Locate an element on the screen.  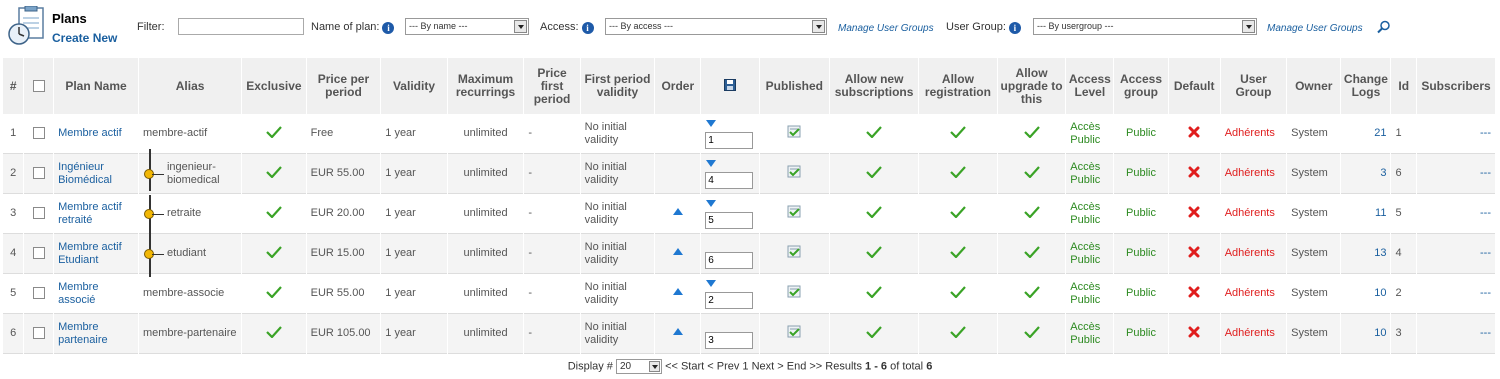
change-logs-link: 3 is located at coordinates (1383, 173).